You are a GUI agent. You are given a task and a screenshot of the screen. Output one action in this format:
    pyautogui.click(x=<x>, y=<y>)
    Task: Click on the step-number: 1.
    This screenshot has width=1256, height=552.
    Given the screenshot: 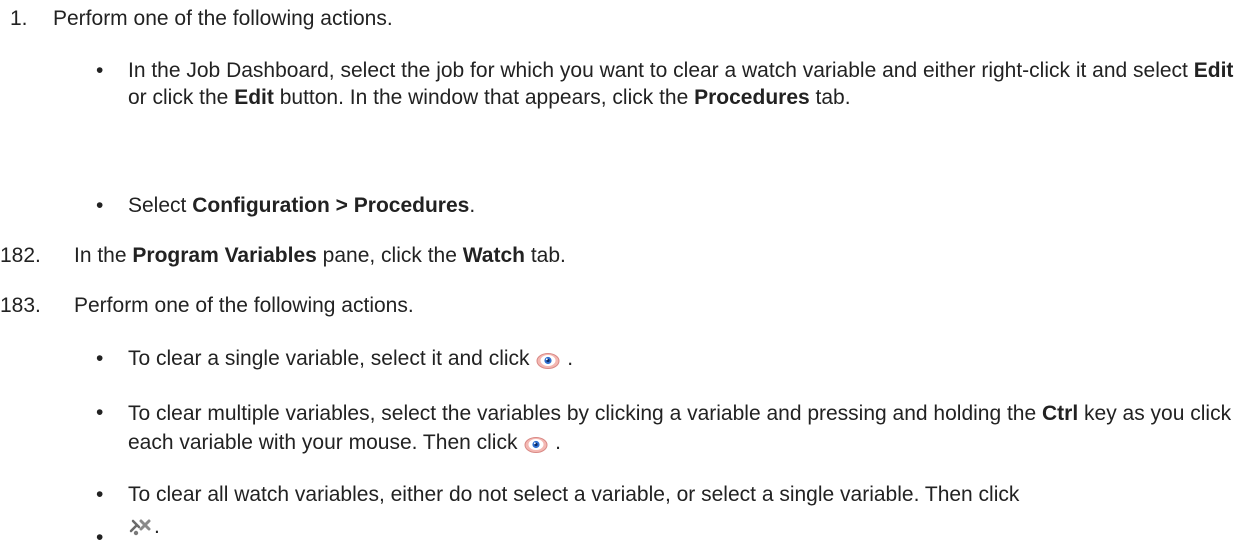 What is the action you would take?
    pyautogui.click(x=19, y=18)
    